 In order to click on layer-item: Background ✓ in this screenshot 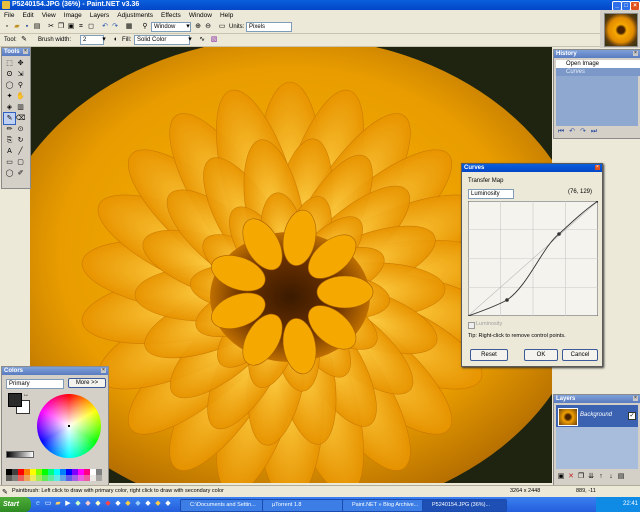, I will do `click(597, 416)`.